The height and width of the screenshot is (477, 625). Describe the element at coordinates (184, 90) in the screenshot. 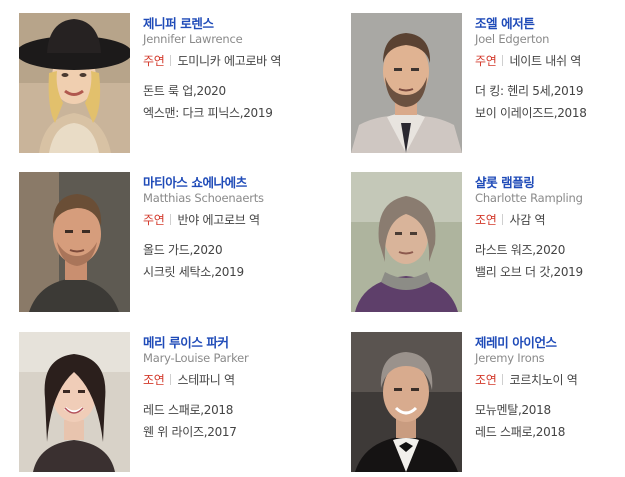

I see `filmography-item: 돈트 룩 업,2020` at that location.